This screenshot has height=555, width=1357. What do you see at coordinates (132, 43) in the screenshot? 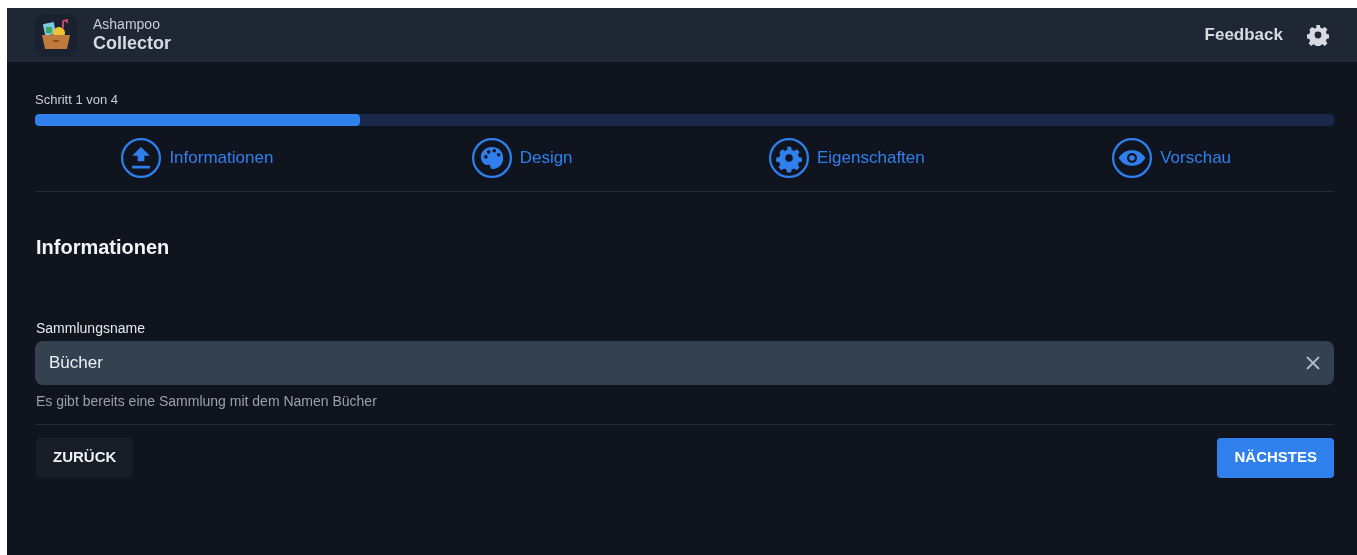
I see `app-name: Collector` at bounding box center [132, 43].